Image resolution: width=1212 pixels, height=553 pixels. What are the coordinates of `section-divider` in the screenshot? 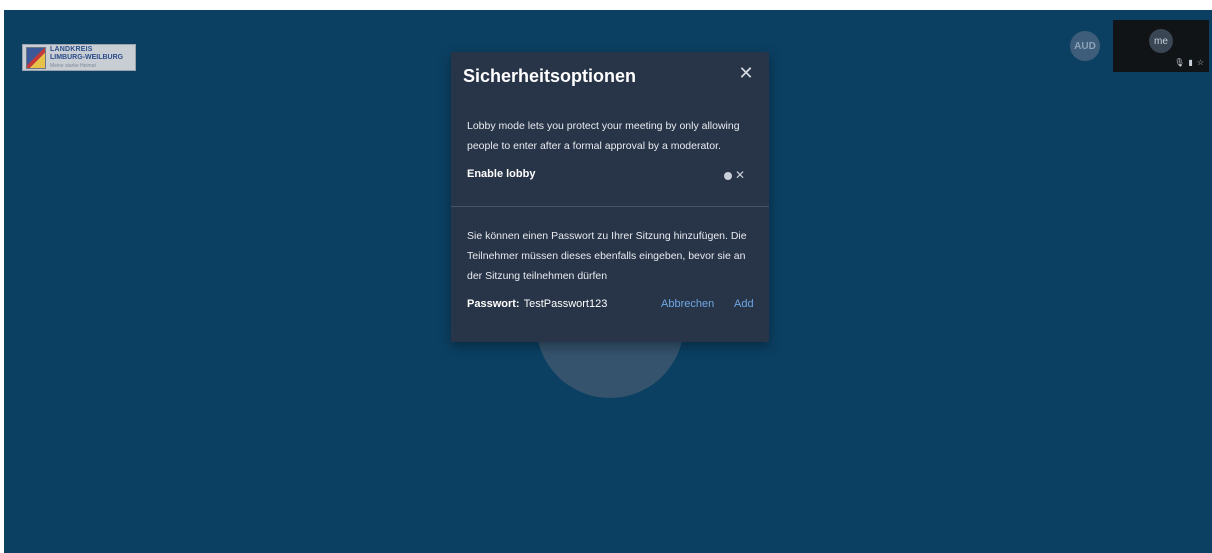 It's located at (610, 206).